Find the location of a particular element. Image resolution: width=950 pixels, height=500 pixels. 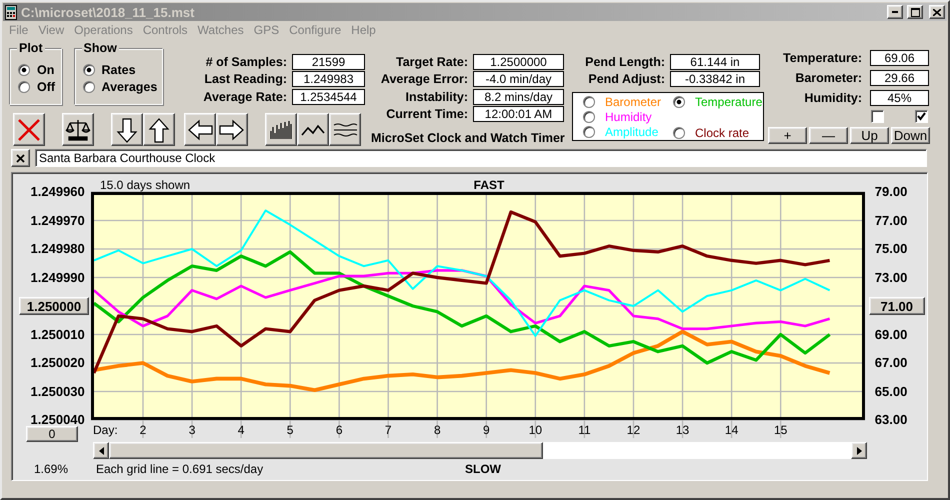

day-label: 13 is located at coordinates (682, 430).